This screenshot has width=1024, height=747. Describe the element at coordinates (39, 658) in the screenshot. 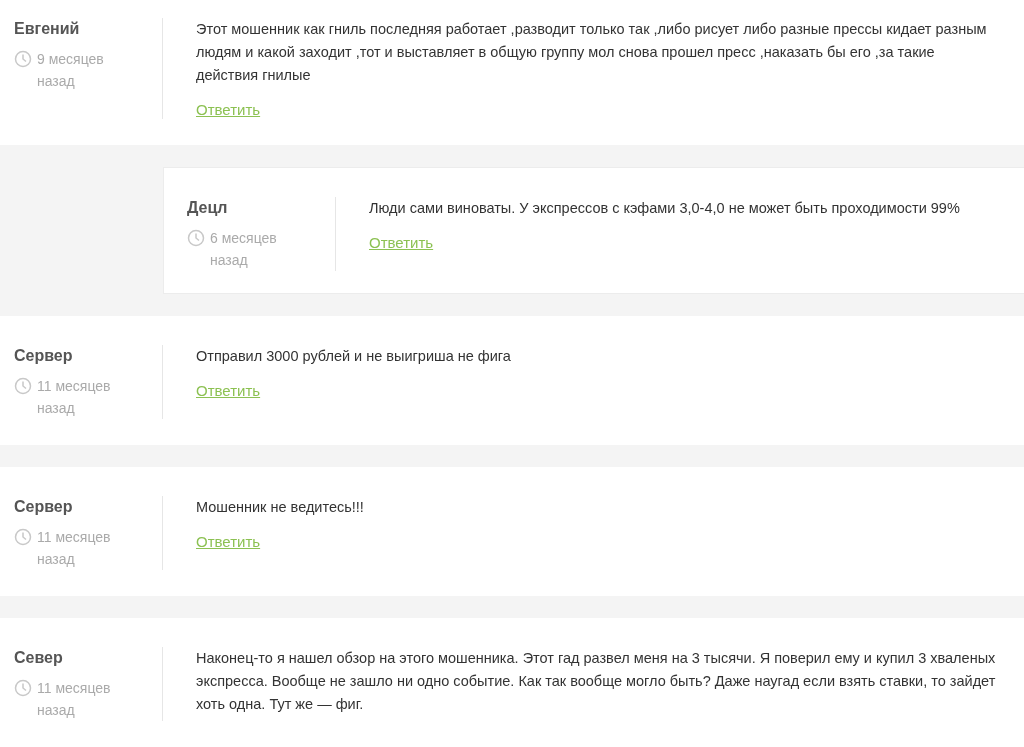

I see `author-name: Север` at that location.